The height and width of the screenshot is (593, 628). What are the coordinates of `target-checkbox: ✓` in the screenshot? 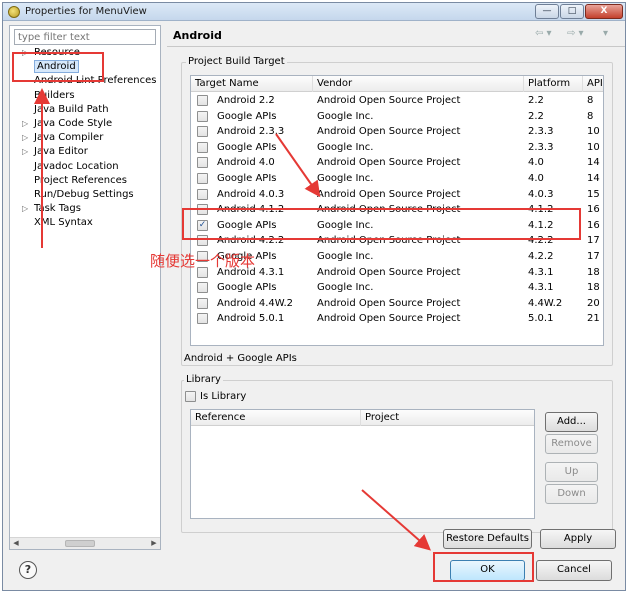 It's located at (202, 225).